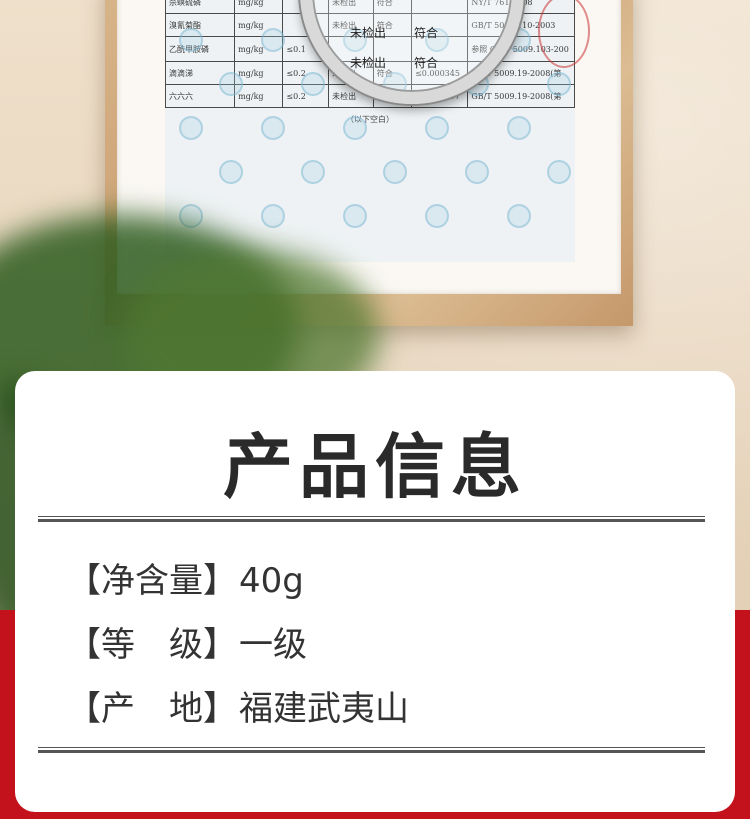 This screenshot has width=750, height=819. Describe the element at coordinates (375, 466) in the screenshot. I see `section-title: 产品信息` at that location.